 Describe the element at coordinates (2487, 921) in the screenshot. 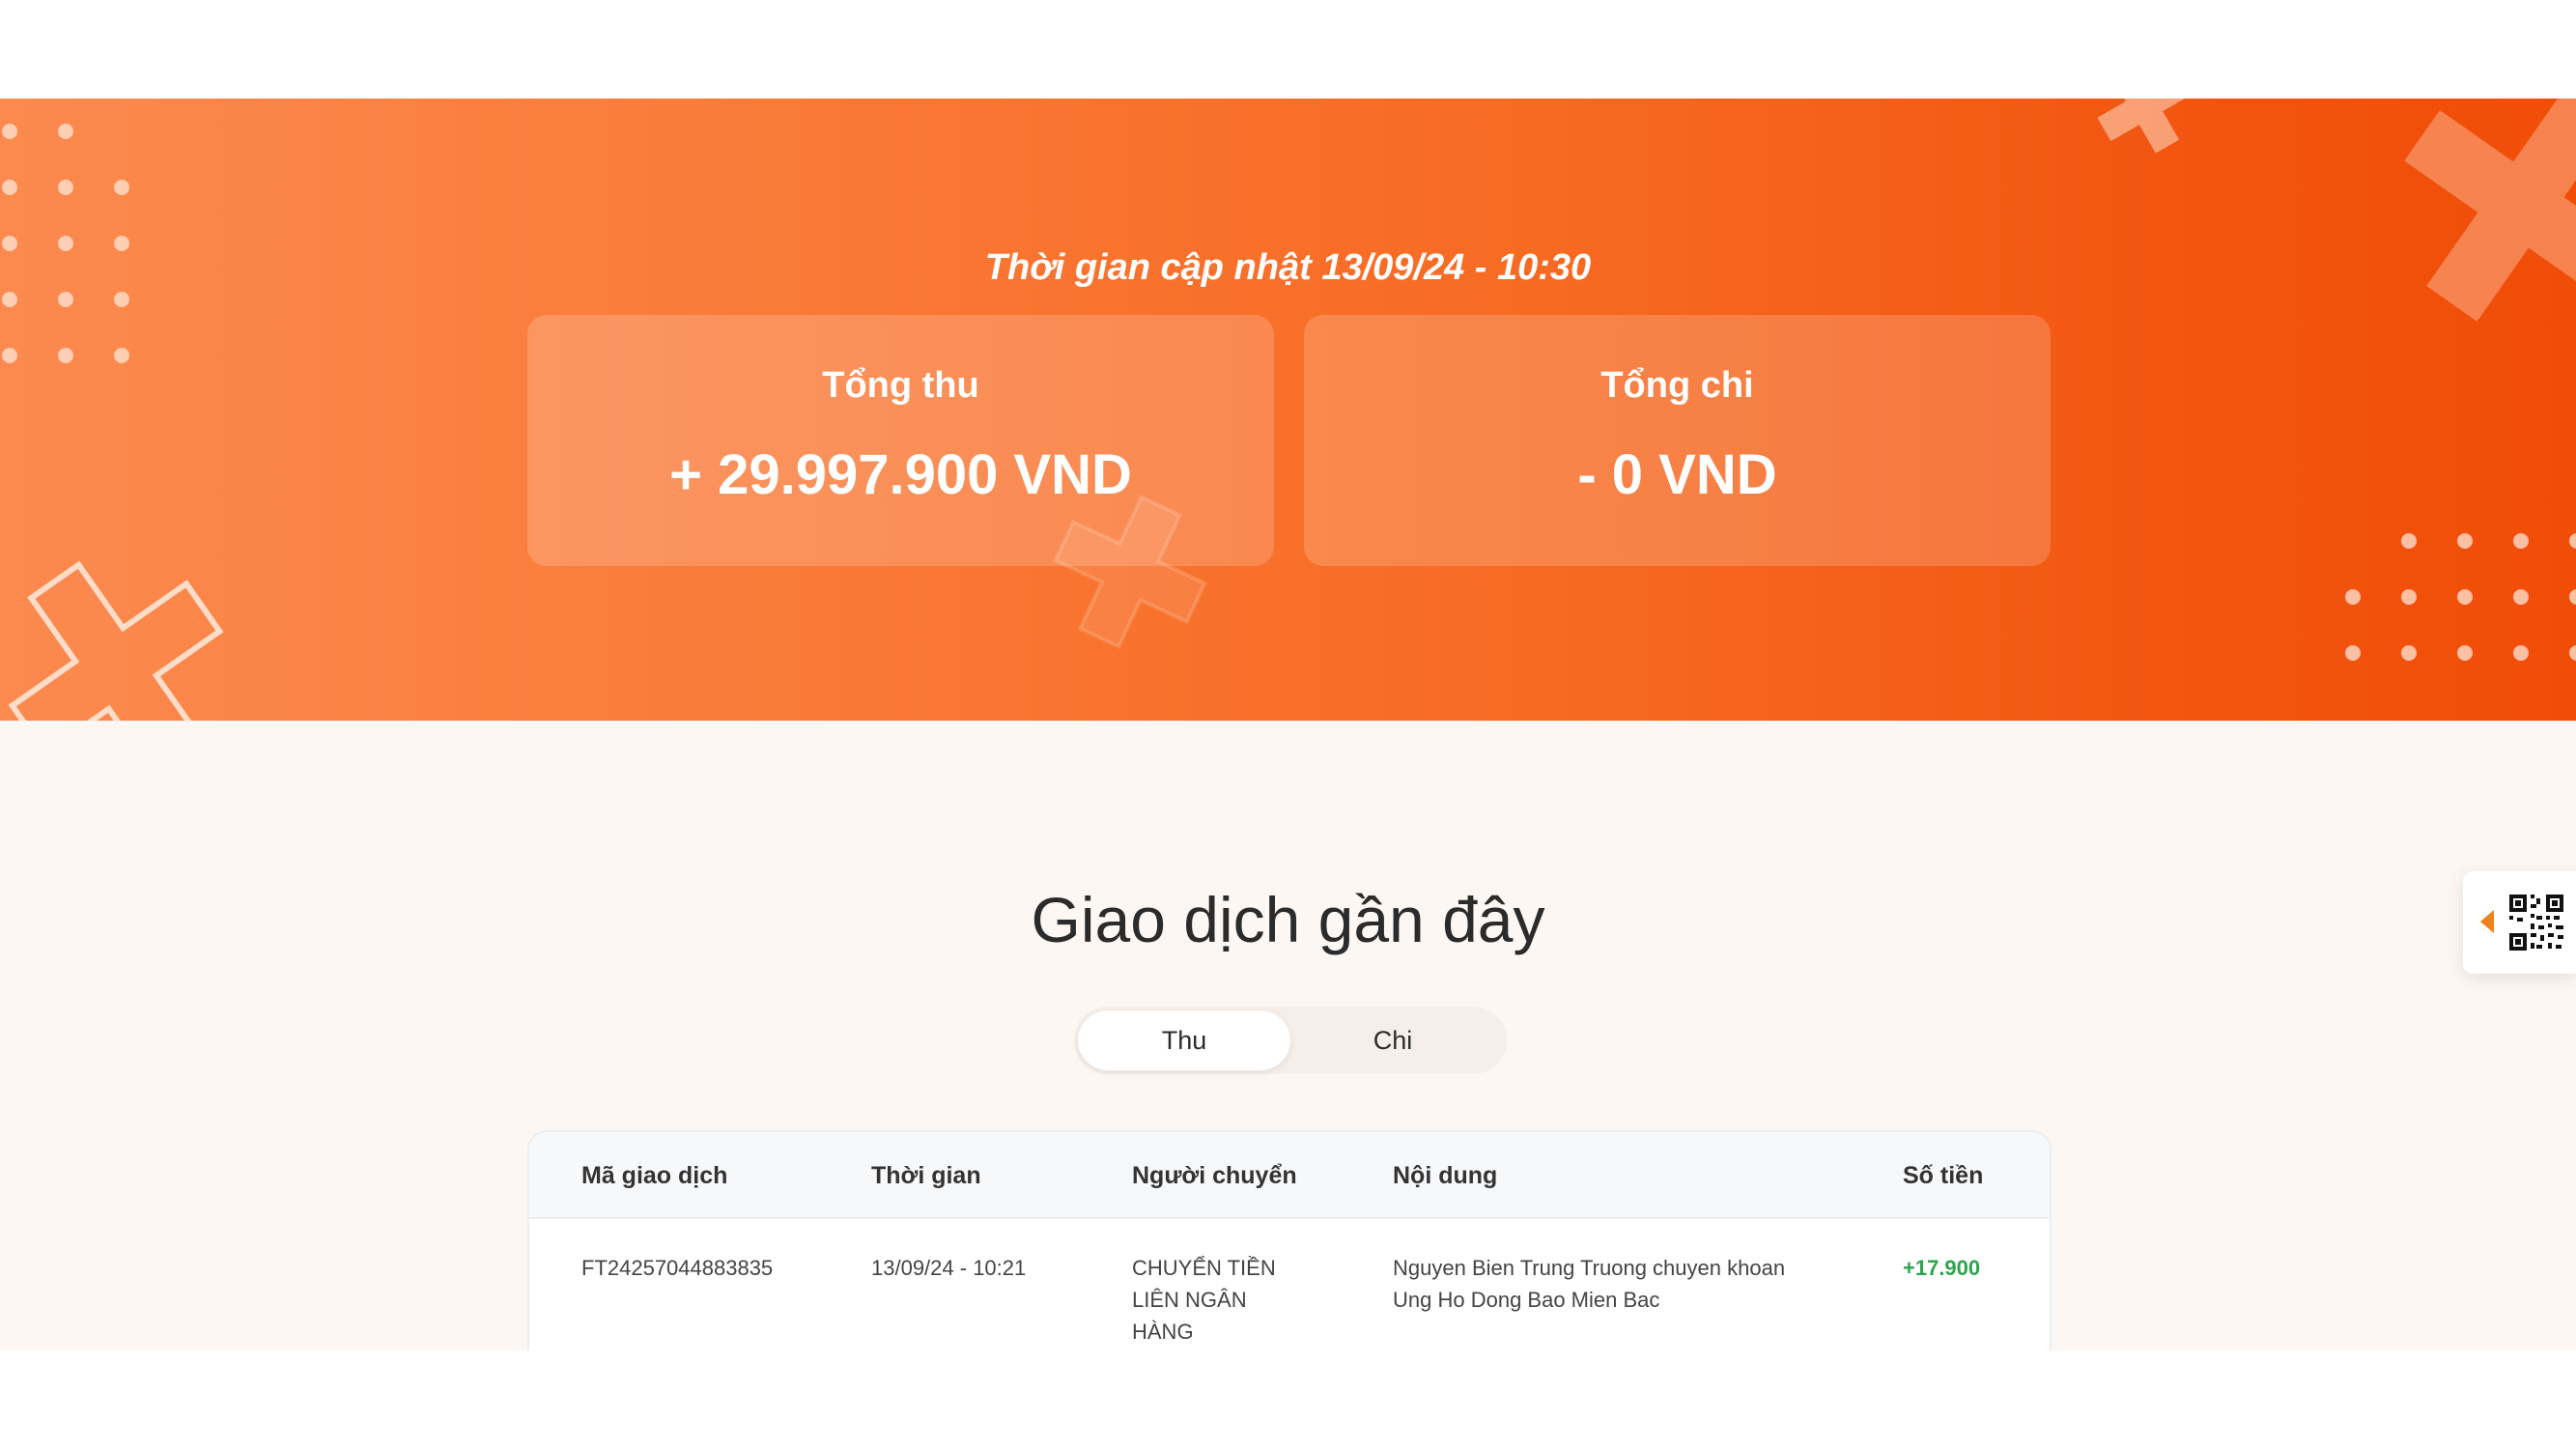

I see `caret-left-icon` at that location.